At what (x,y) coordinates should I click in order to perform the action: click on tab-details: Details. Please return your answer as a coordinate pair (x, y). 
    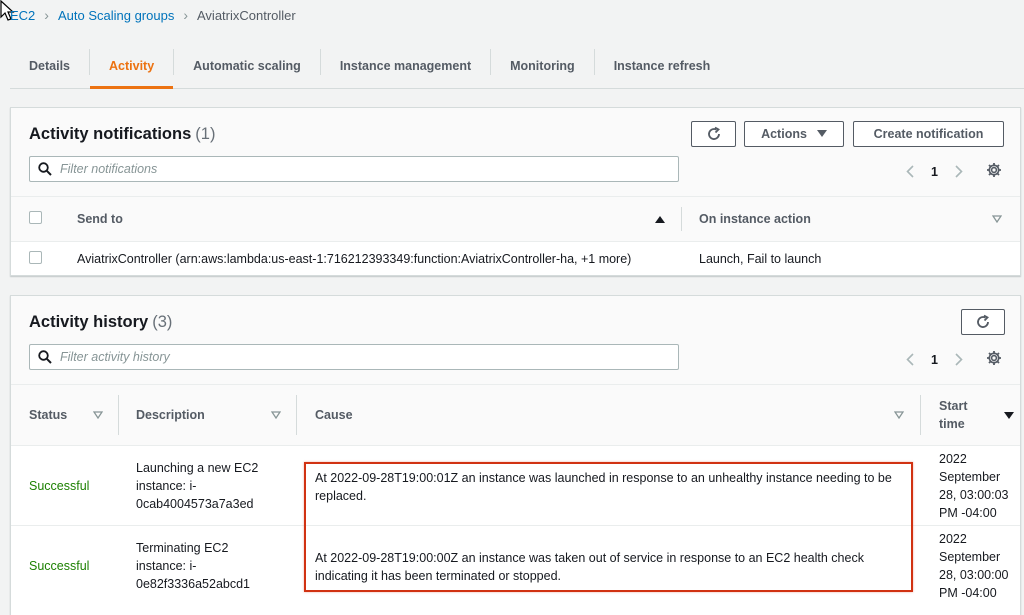
    Looking at the image, I should click on (49, 66).